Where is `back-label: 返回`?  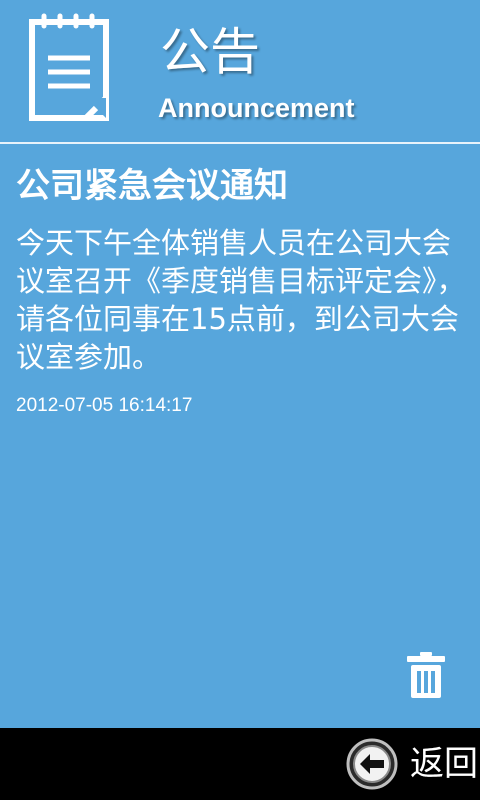 back-label: 返回 is located at coordinates (444, 764).